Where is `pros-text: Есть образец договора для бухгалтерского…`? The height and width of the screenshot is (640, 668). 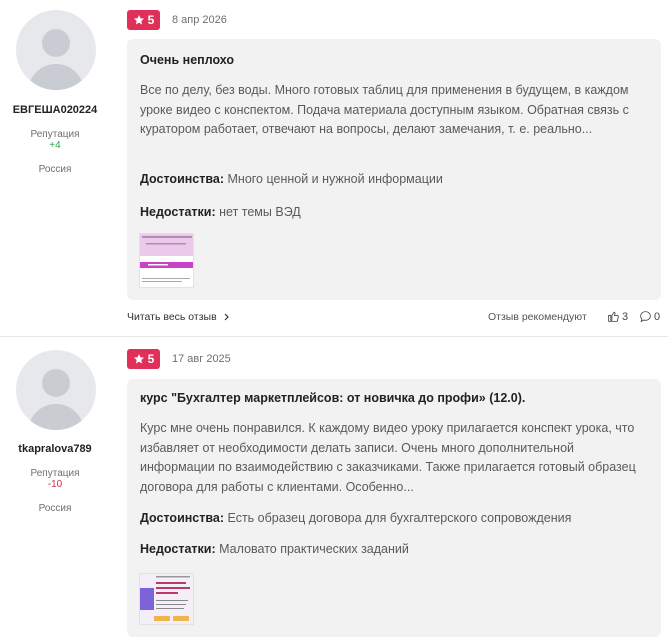 pros-text: Есть образец договора для бухгалтерского… is located at coordinates (399, 518).